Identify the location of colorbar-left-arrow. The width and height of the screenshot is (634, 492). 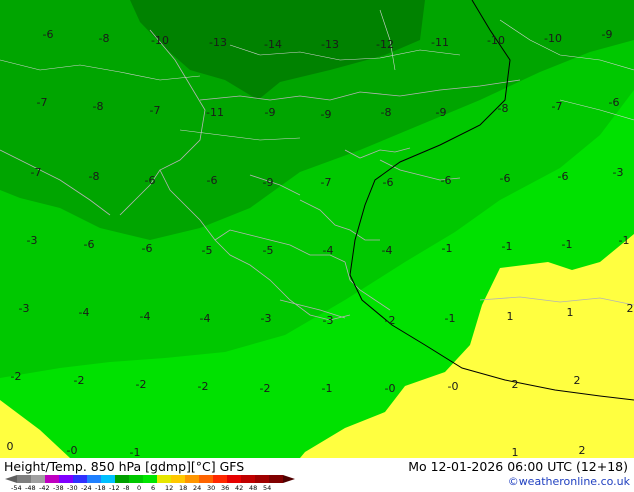
(11, 479).